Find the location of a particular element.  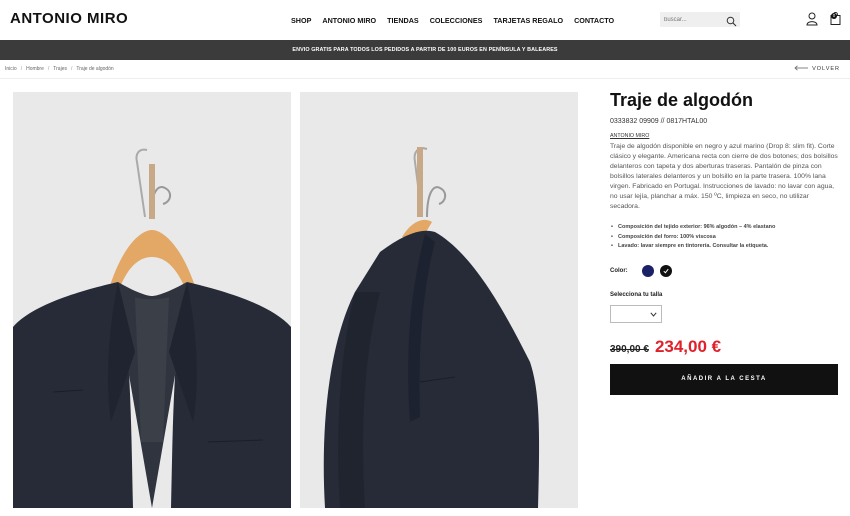

search-icon is located at coordinates (731, 23).